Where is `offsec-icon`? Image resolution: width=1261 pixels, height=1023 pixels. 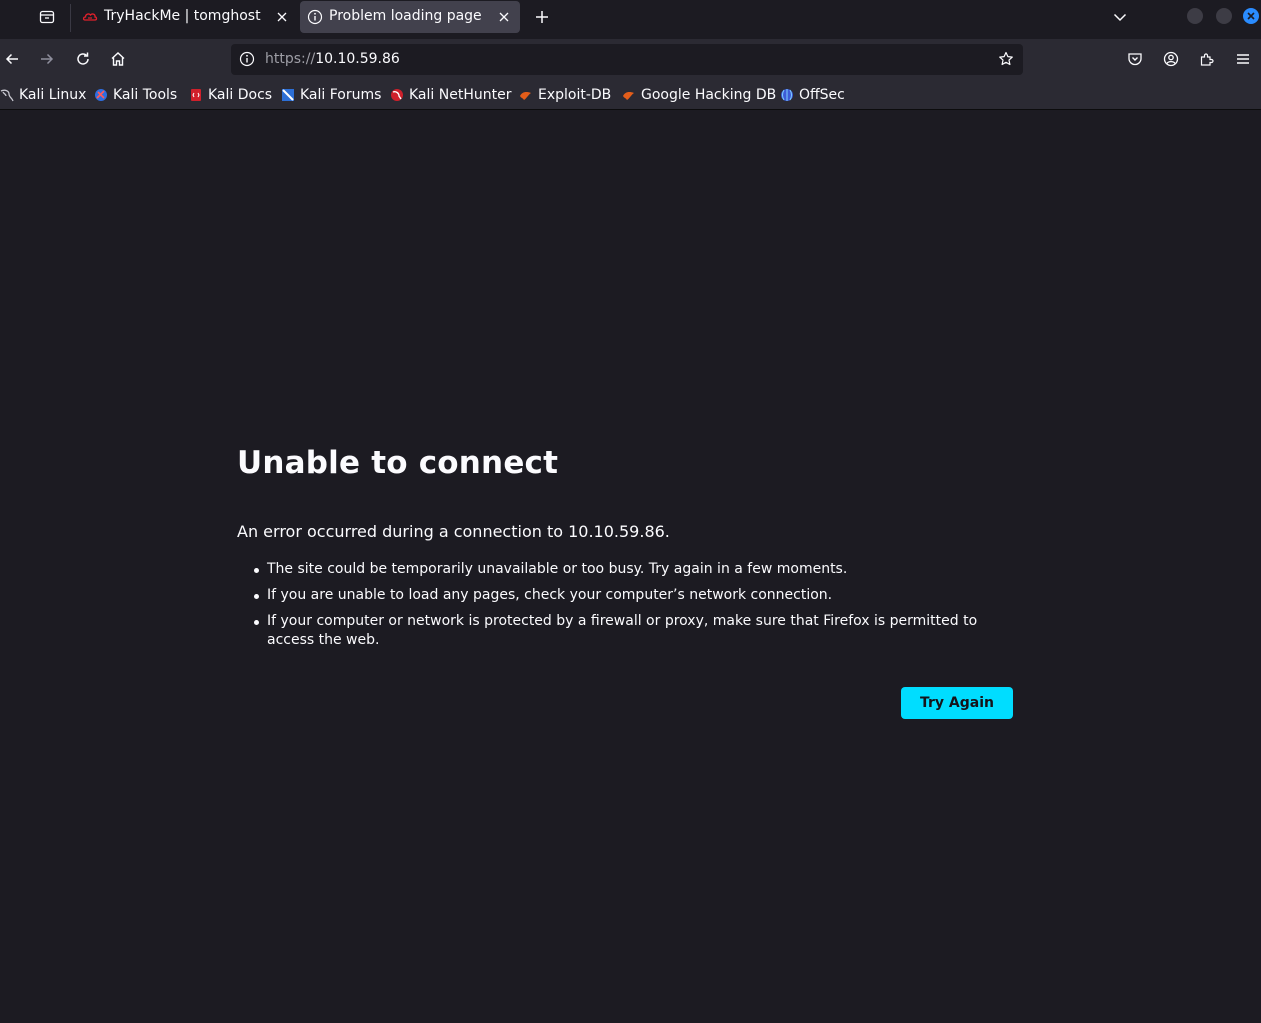 offsec-icon is located at coordinates (787, 95).